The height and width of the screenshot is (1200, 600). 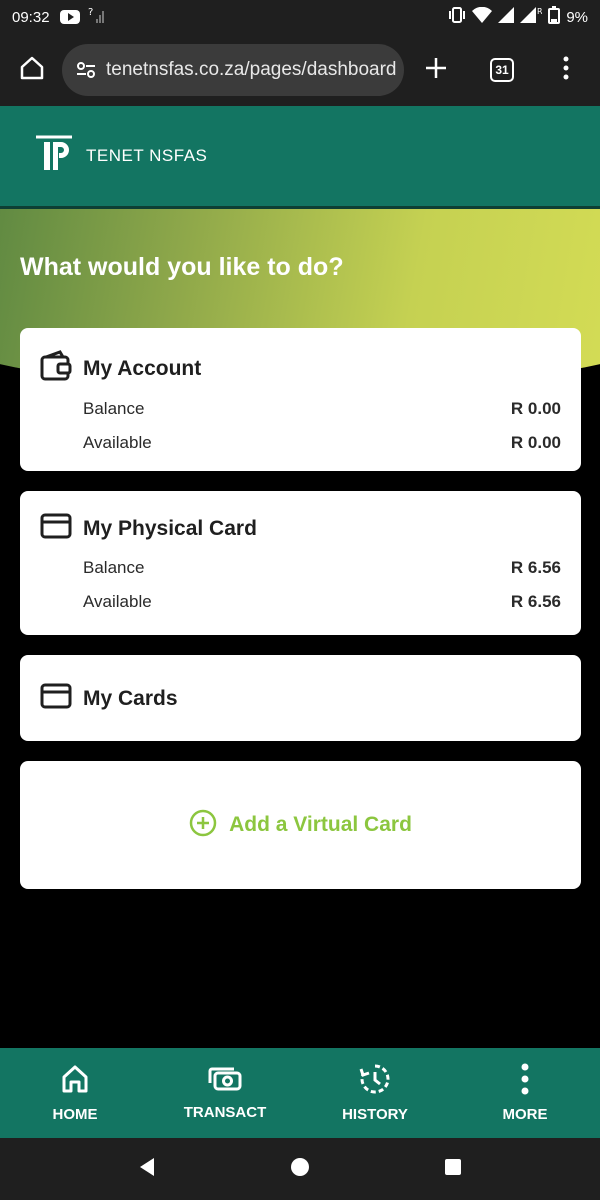 I want to click on history-icon, so click(x=375, y=1081).